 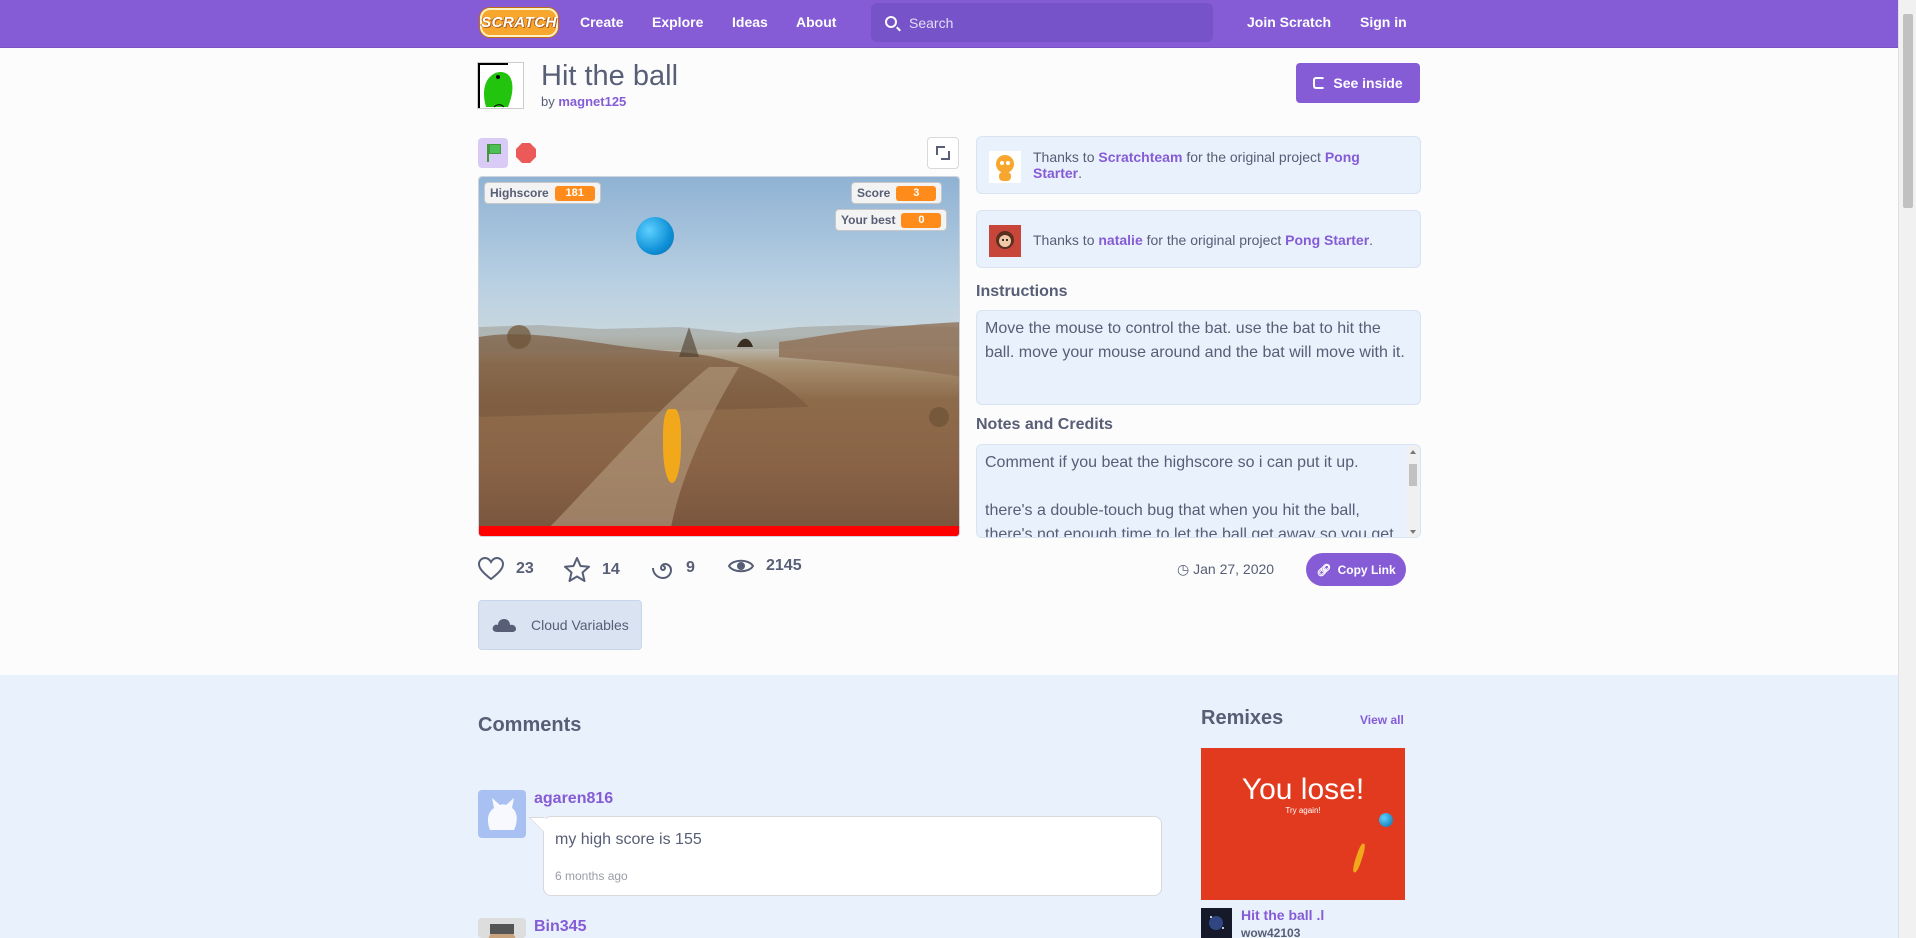 I want to click on remixes-heading: Remixes, so click(x=1242, y=718).